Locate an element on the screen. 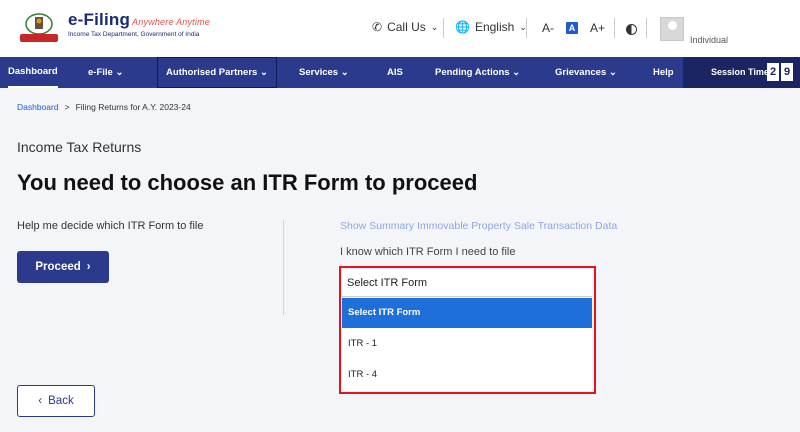 This screenshot has width=800, height=432. chevron-right-icon: › is located at coordinates (88, 267).